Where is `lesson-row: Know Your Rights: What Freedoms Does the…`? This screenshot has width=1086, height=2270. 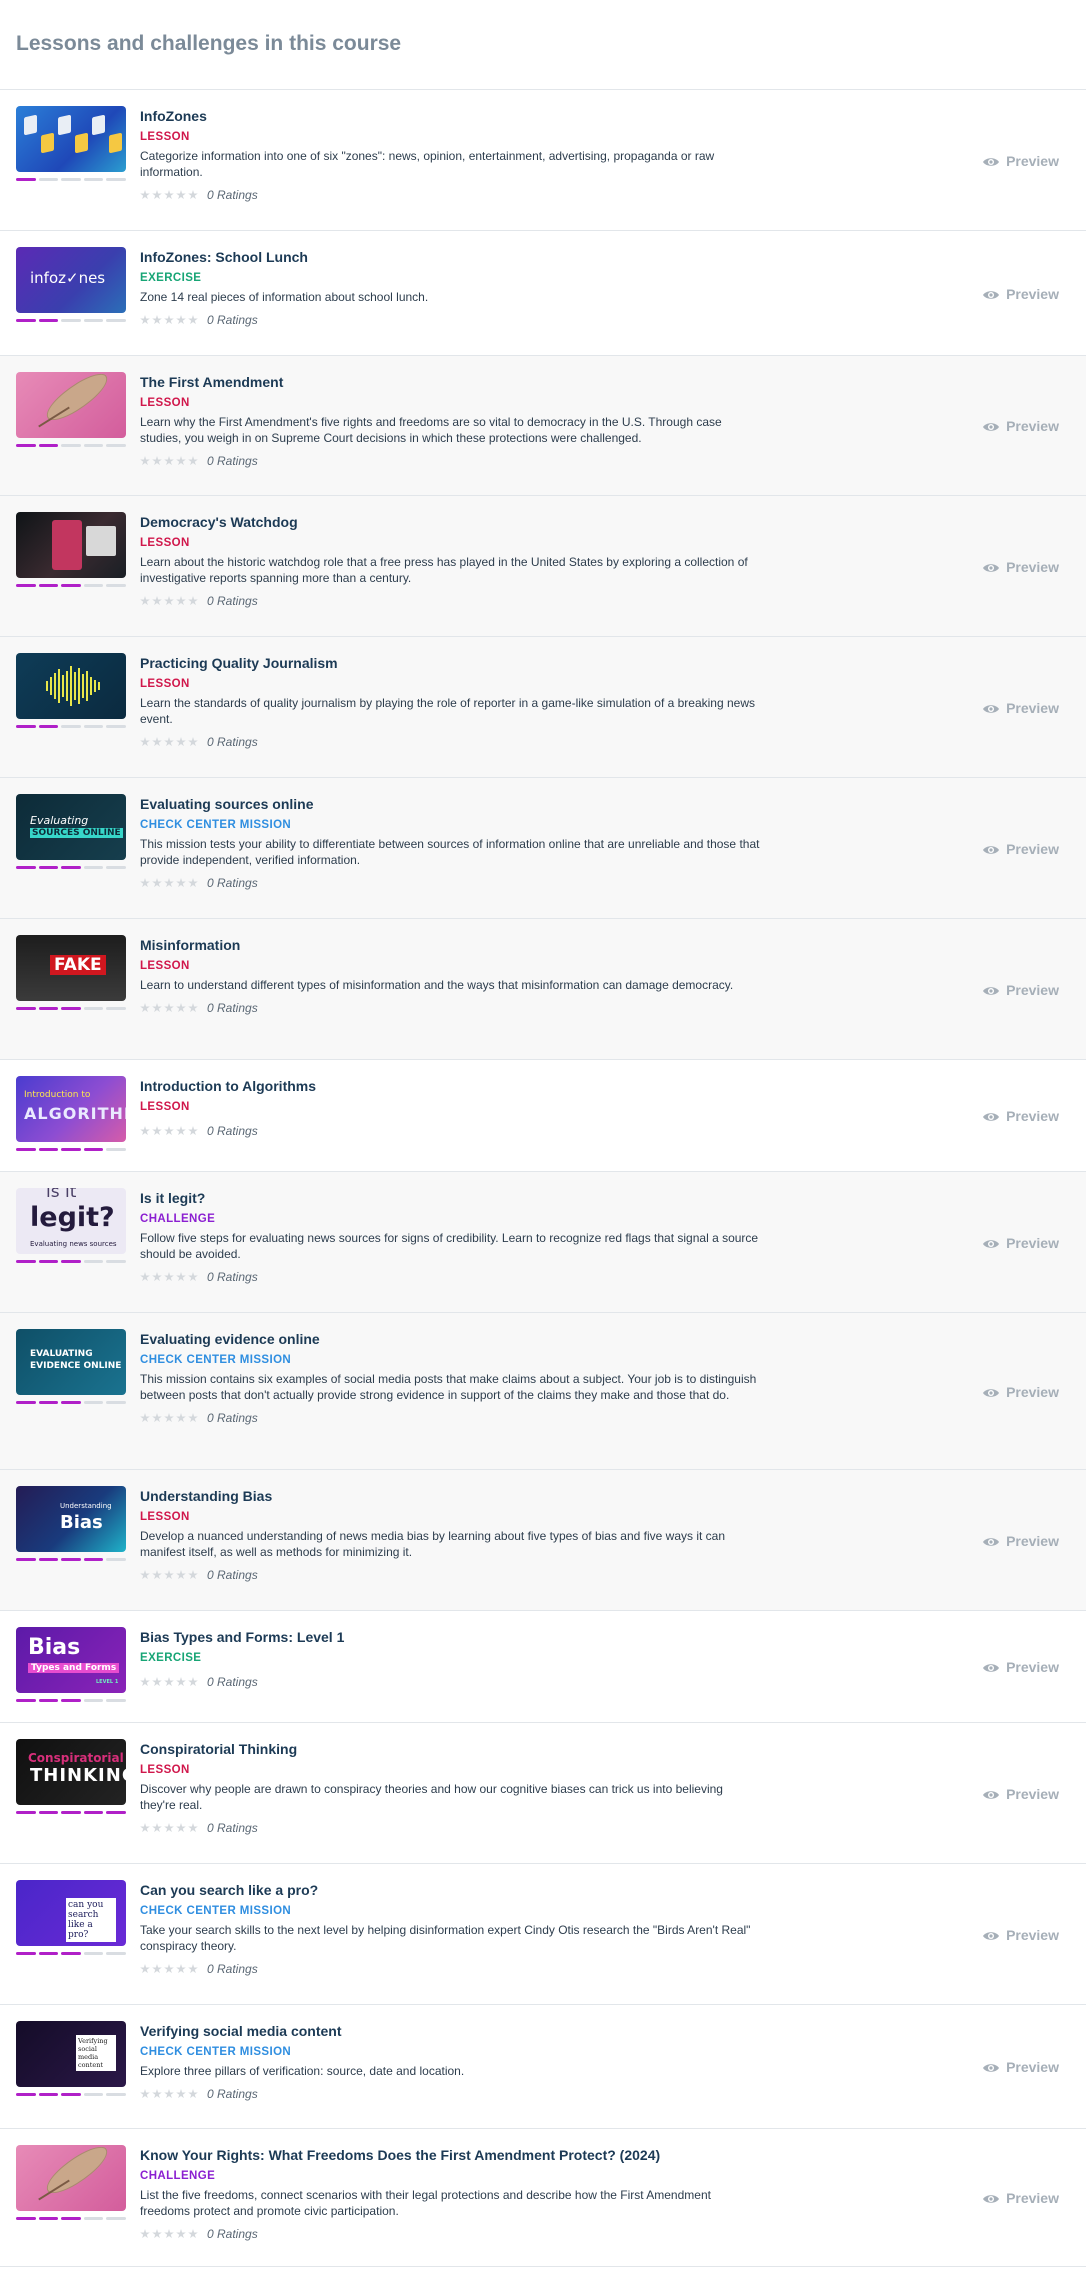
lesson-row: Know Your Rights: What Freedoms Does the… is located at coordinates (543, 2198).